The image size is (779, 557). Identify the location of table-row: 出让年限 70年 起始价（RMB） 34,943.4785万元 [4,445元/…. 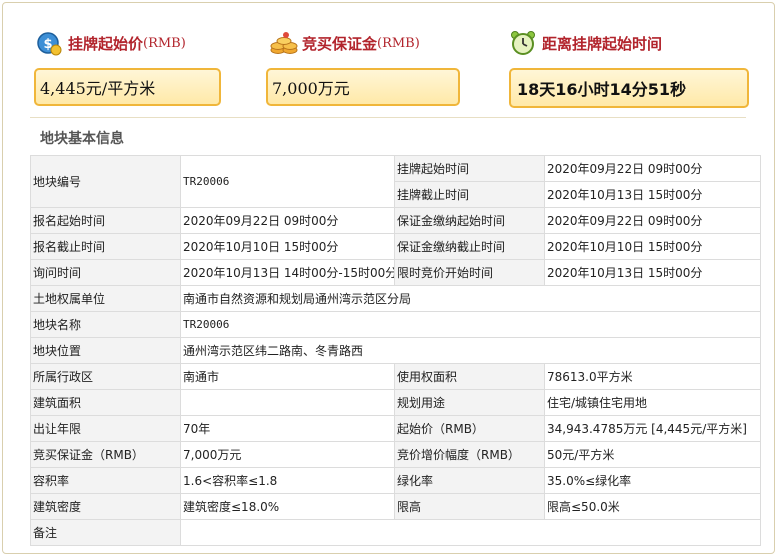
(395, 428).